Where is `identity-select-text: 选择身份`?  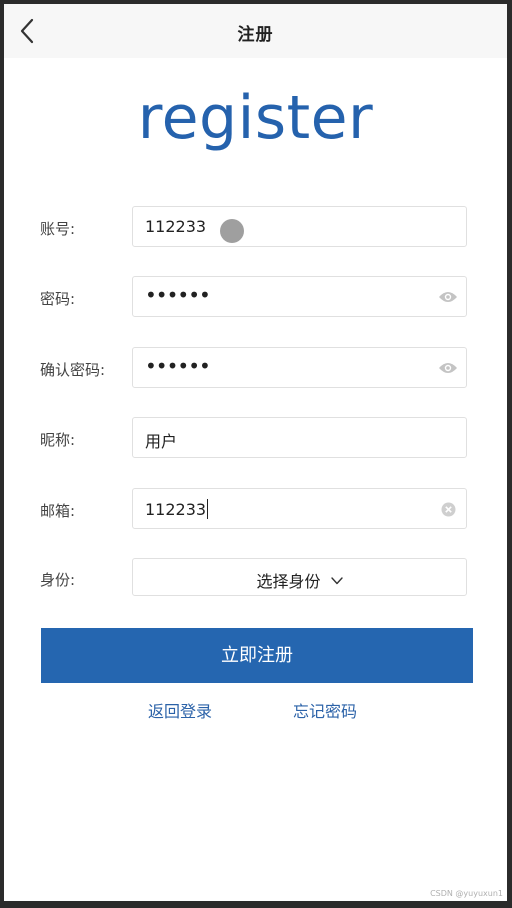
identity-select-text: 选择身份 is located at coordinates (299, 580).